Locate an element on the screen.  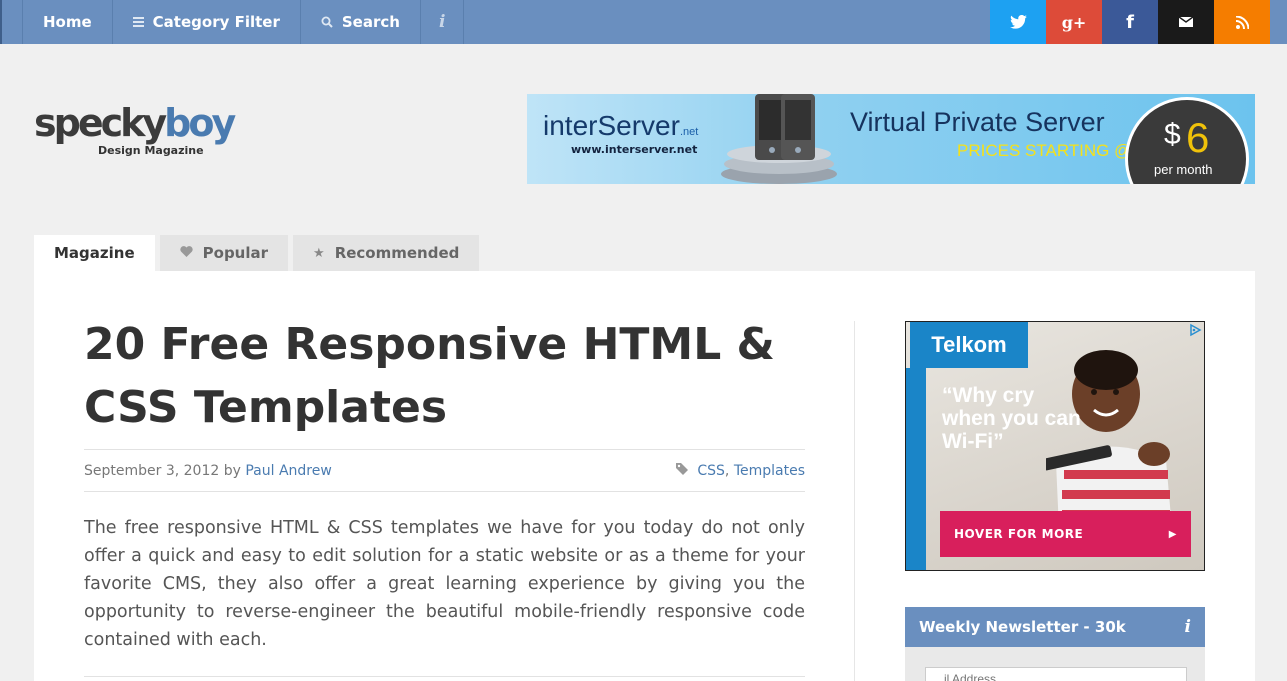
banner-url: www.interserver.net is located at coordinates (634, 149).